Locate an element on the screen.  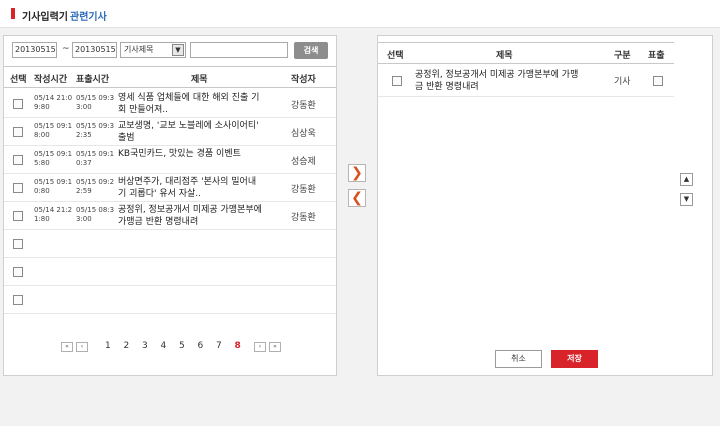
col-writer: 작성자 is located at coordinates (303, 80).